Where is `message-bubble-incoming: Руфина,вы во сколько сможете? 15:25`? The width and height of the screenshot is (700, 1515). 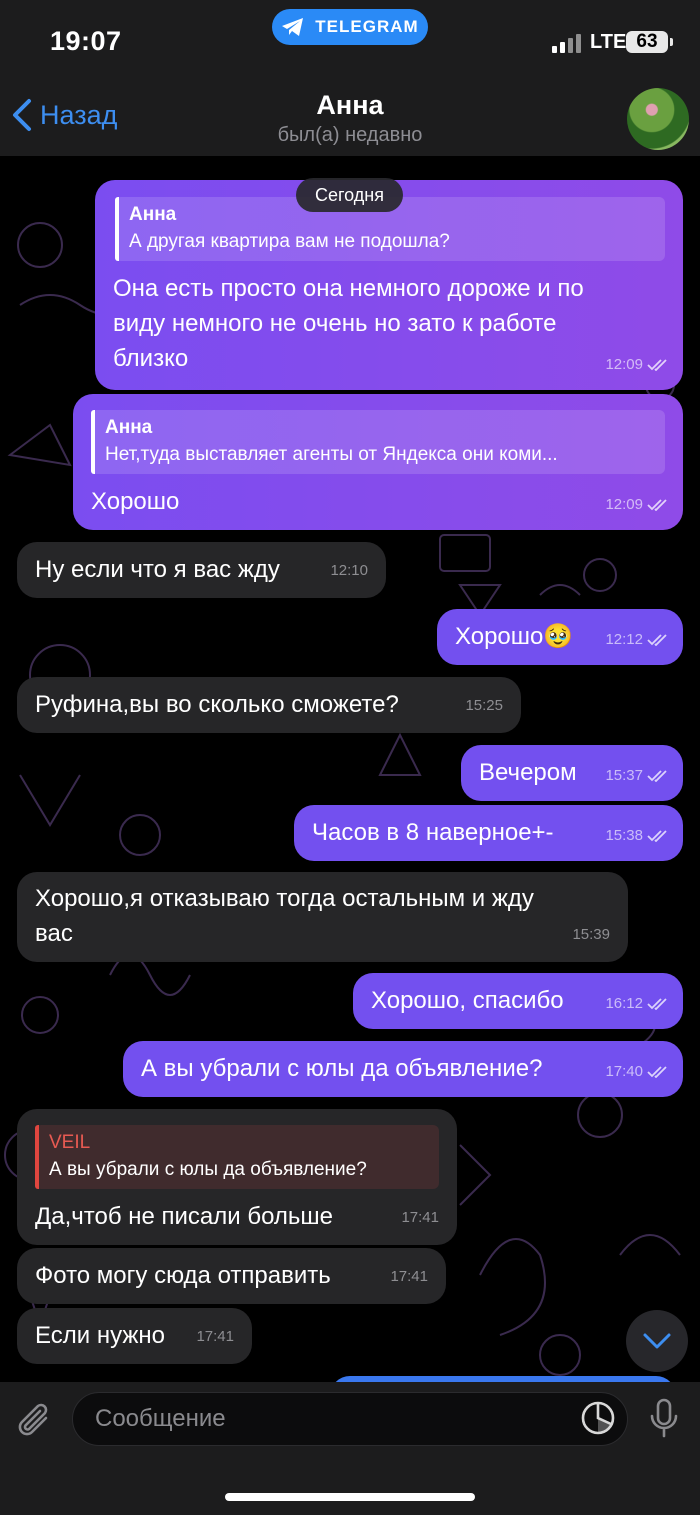 message-bubble-incoming: Руфина,вы во сколько сможете? 15:25 is located at coordinates (269, 705).